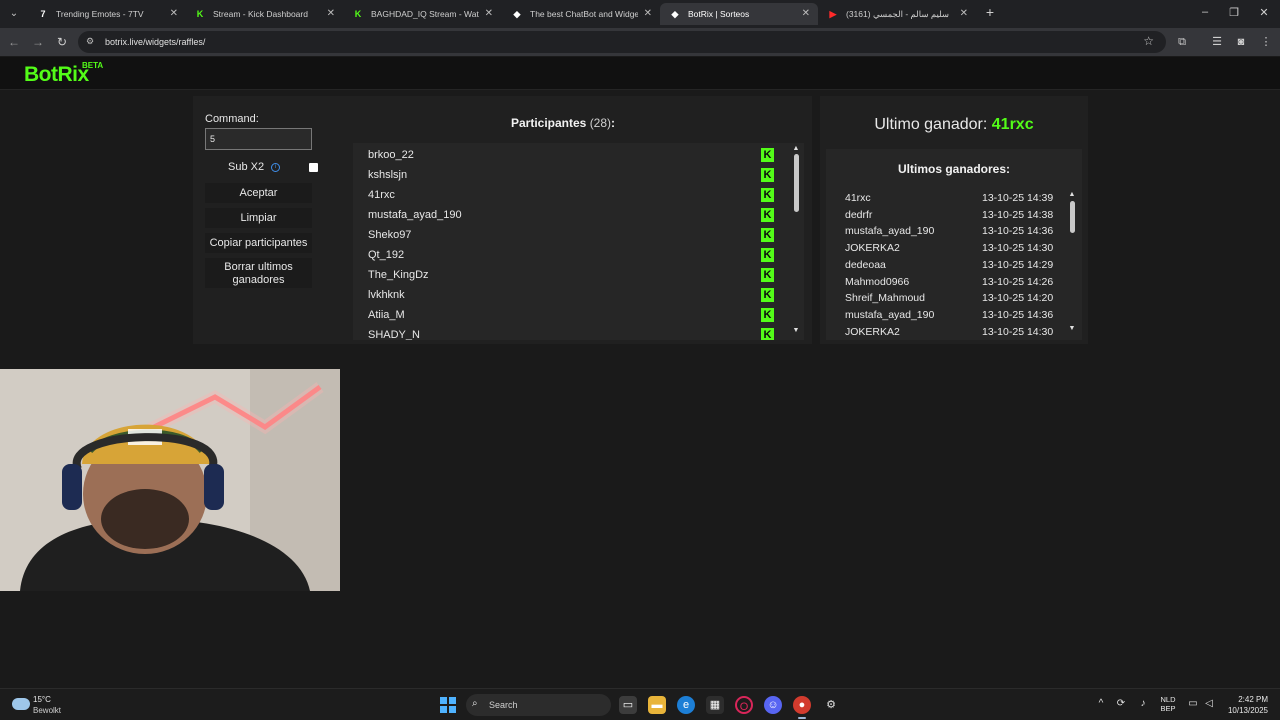 This screenshot has width=1280, height=720. I want to click on clock-time: 2:42 PM, so click(1253, 699).